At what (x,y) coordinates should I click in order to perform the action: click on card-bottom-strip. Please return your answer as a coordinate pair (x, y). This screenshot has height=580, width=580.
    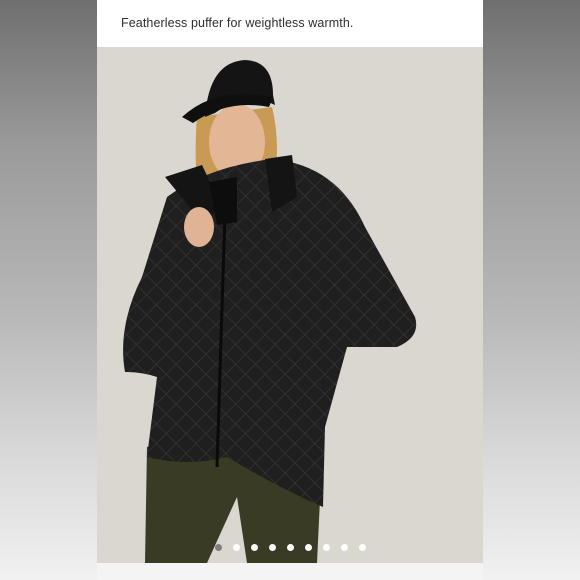
    Looking at the image, I should click on (290, 571).